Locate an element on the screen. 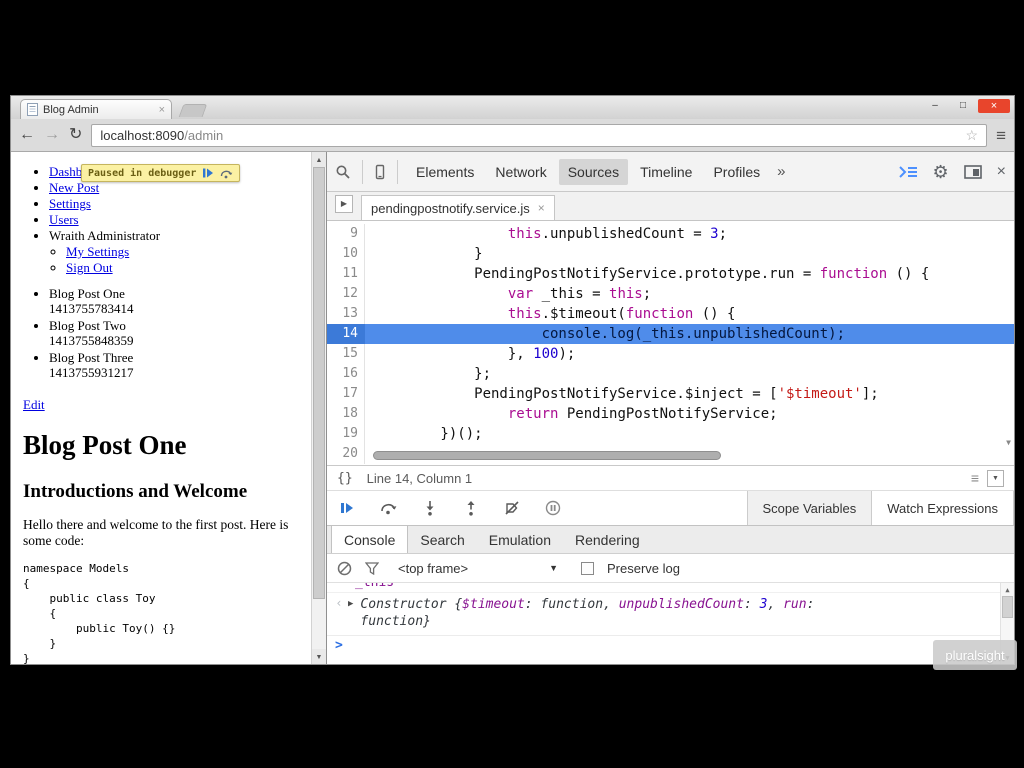 The height and width of the screenshot is (768, 1024). line-number: 13 is located at coordinates (346, 314).